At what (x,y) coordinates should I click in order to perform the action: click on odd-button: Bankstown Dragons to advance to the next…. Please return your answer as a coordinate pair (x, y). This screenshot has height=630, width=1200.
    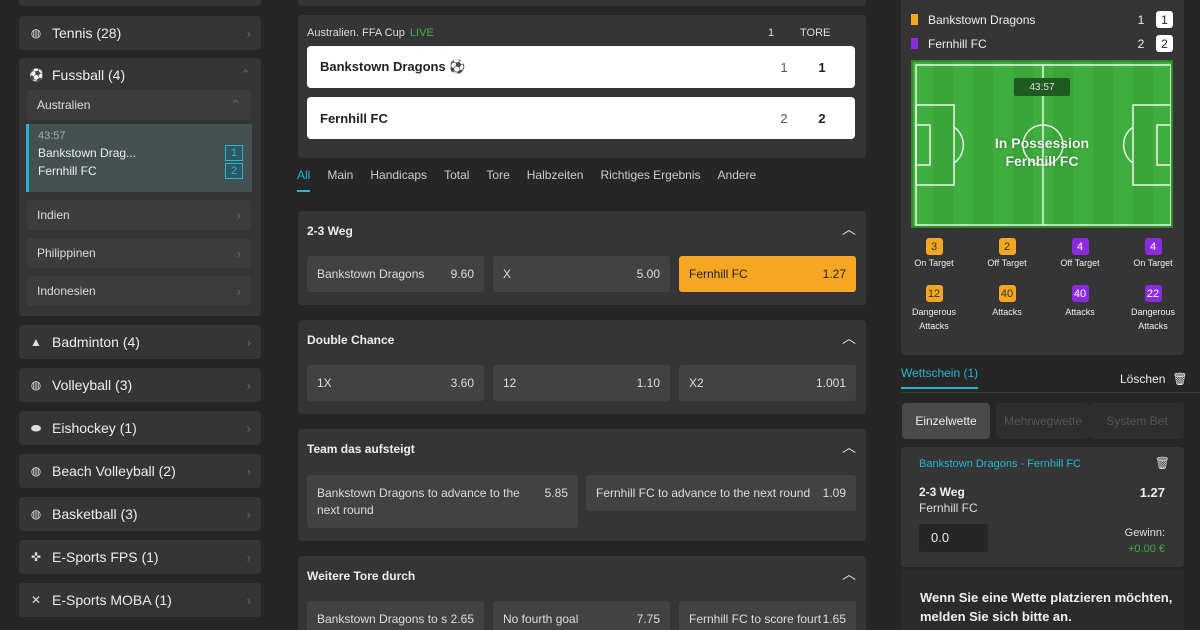
    Looking at the image, I should click on (442, 501).